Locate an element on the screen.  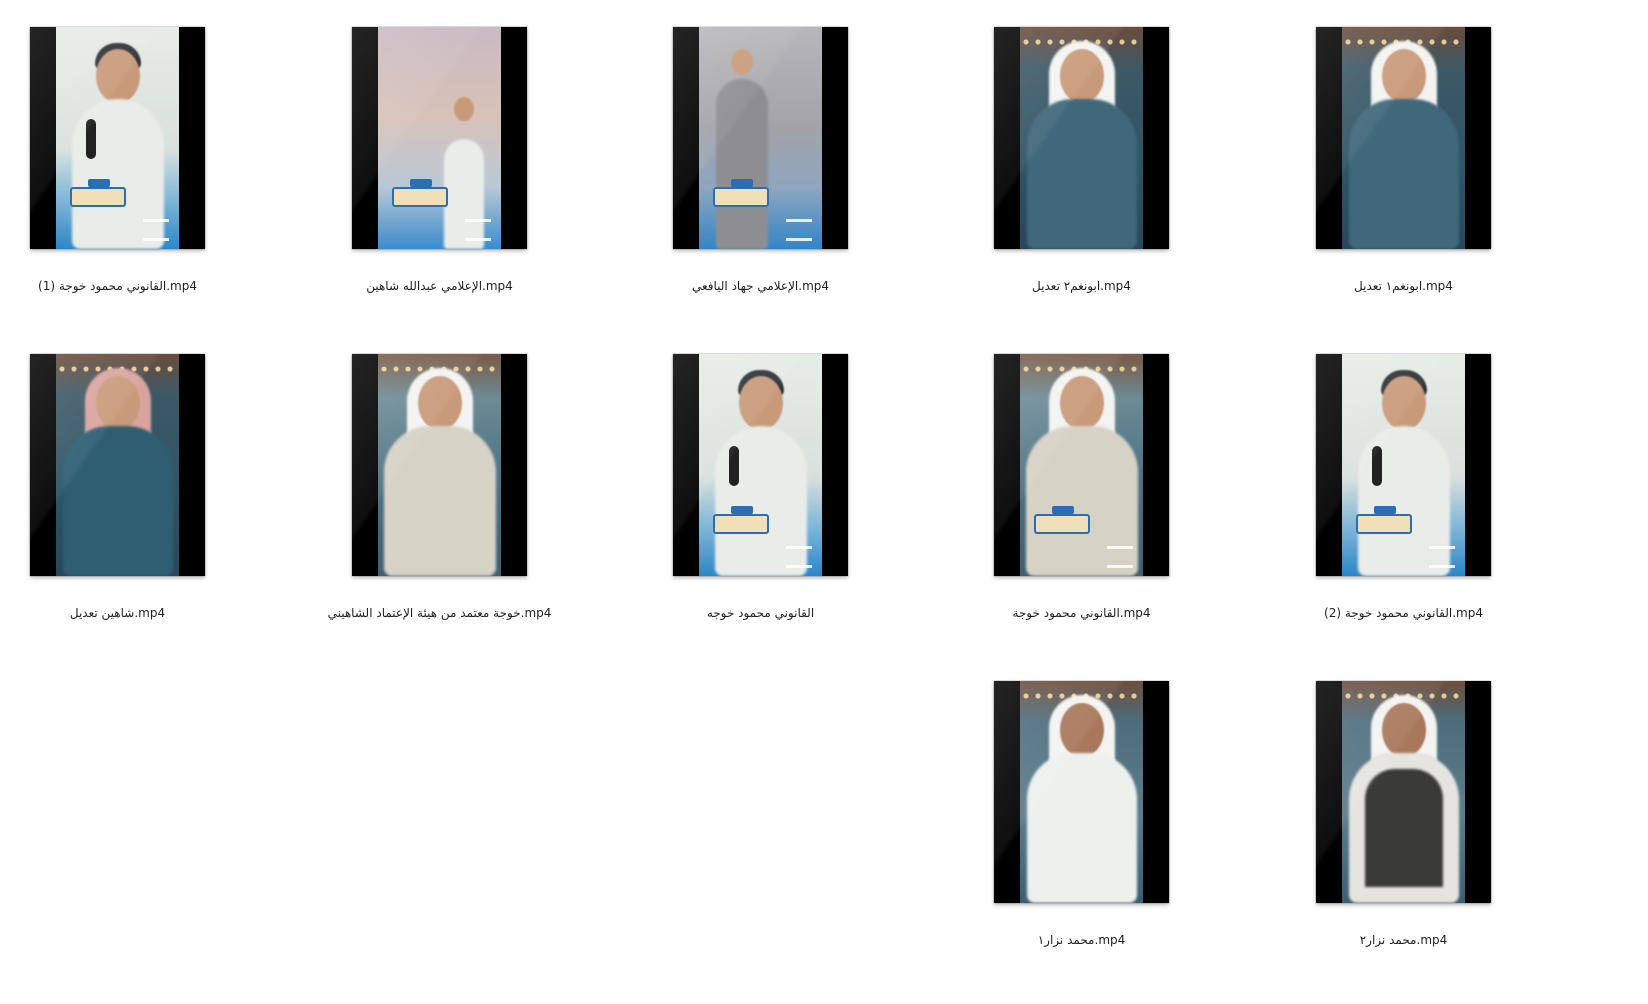
file-item: القانوني محمود خوجة (1).mp4 is located at coordinates (120, 177).